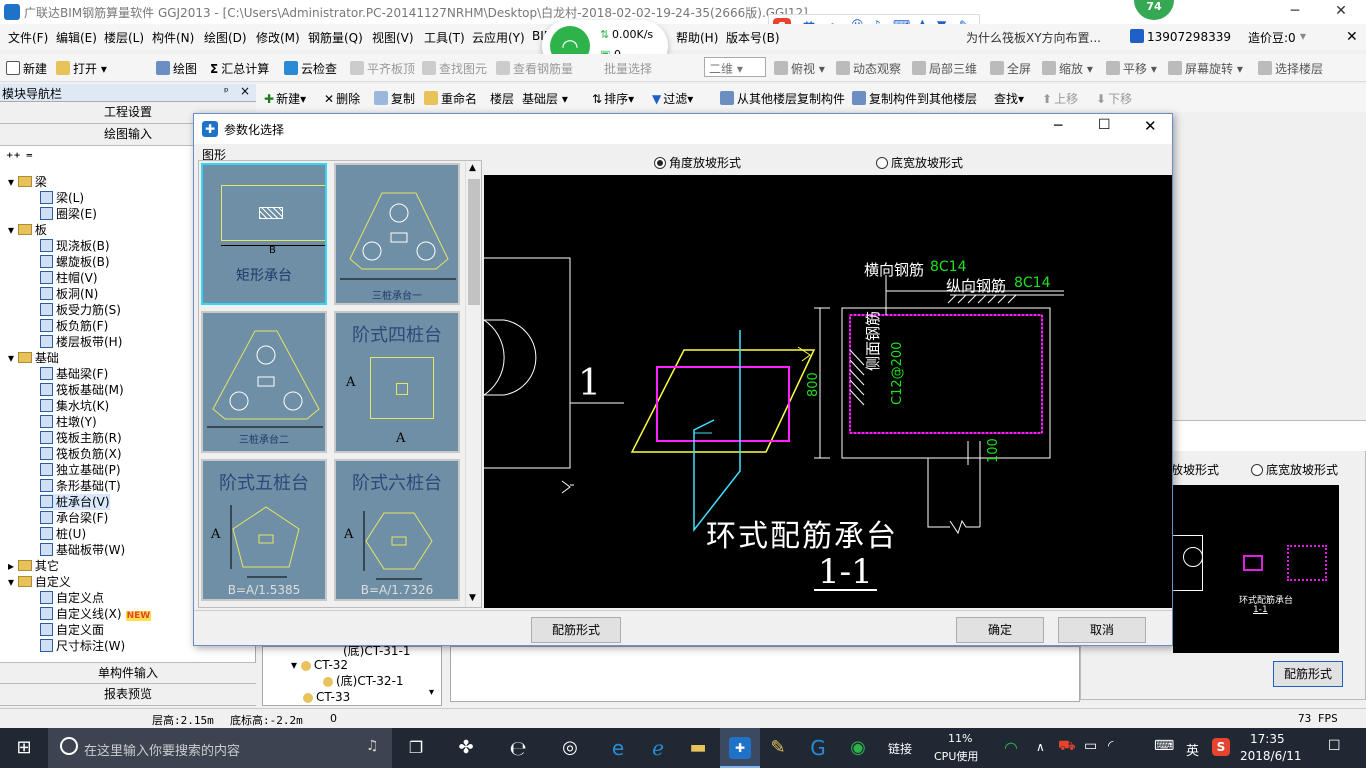  What do you see at coordinates (1290, 68) in the screenshot?
I see `select-floor-button: 选择楼层` at bounding box center [1290, 68].